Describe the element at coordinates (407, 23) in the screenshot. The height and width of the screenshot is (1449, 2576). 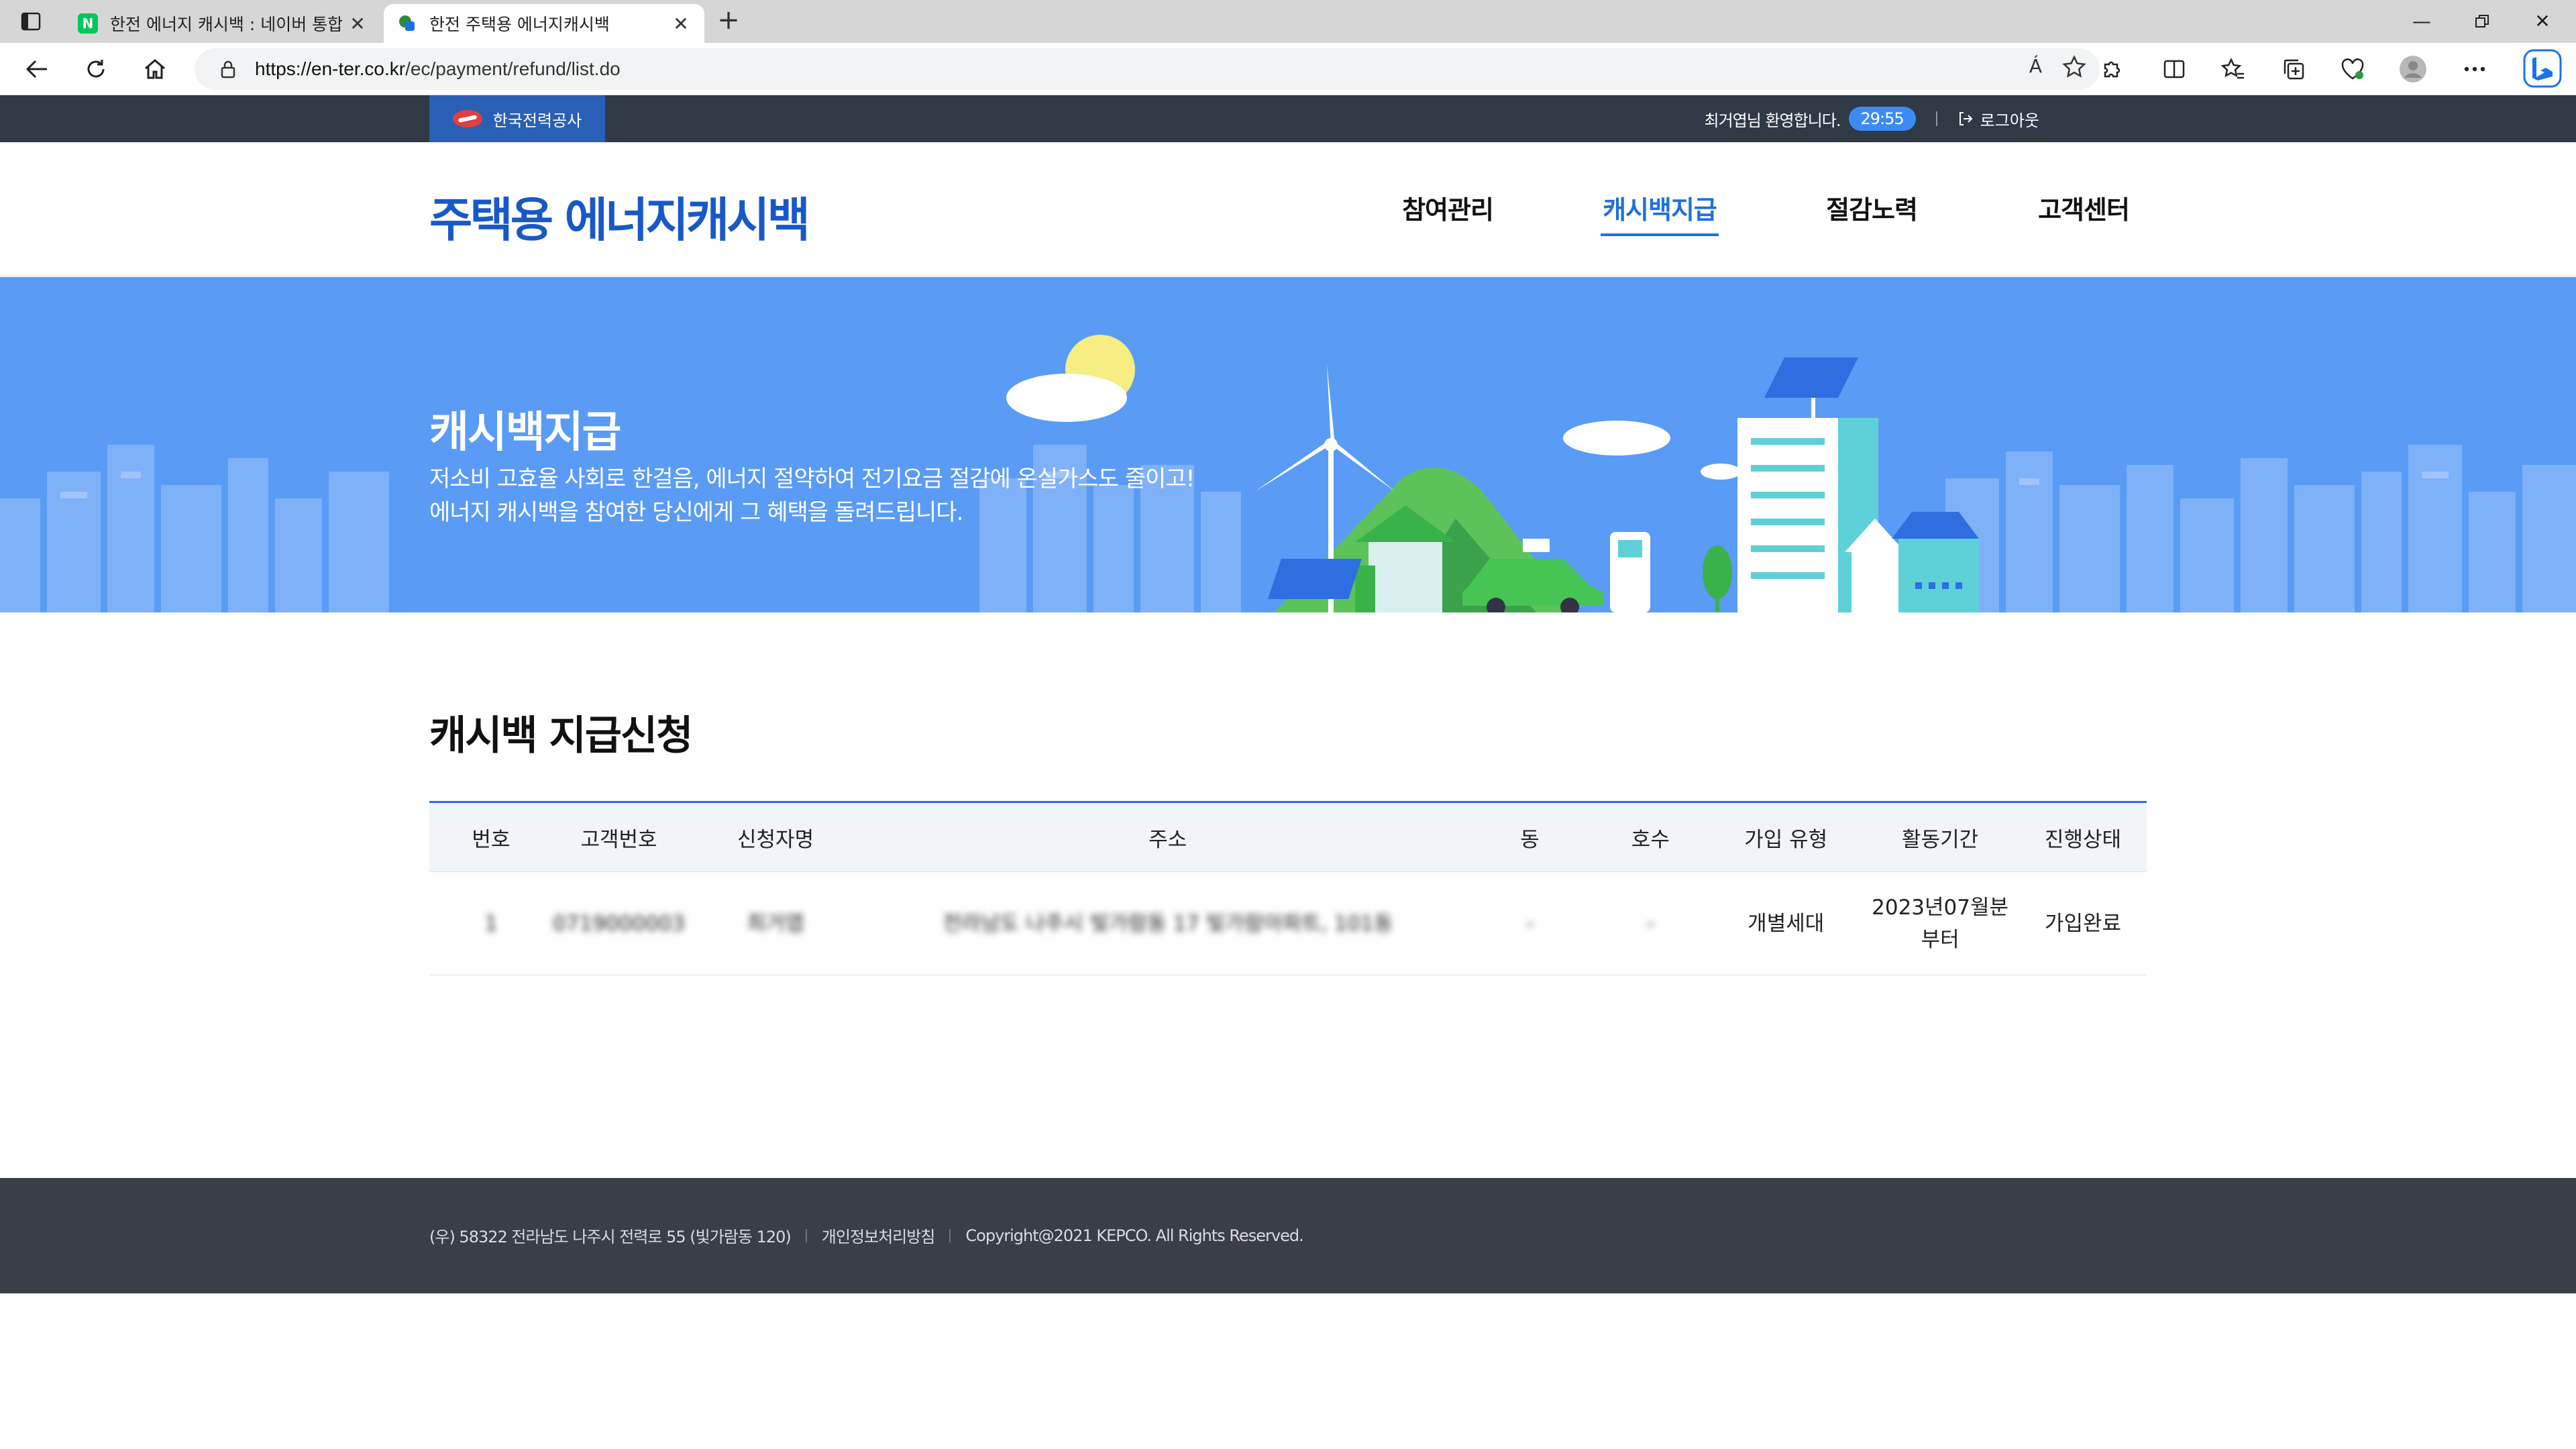
I see `site-favicon-icon` at that location.